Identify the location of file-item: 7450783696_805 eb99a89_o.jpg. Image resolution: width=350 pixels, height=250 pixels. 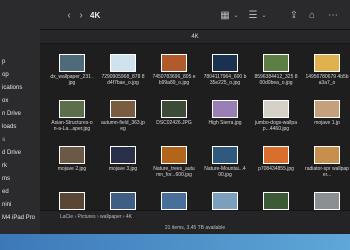
(180, 74).